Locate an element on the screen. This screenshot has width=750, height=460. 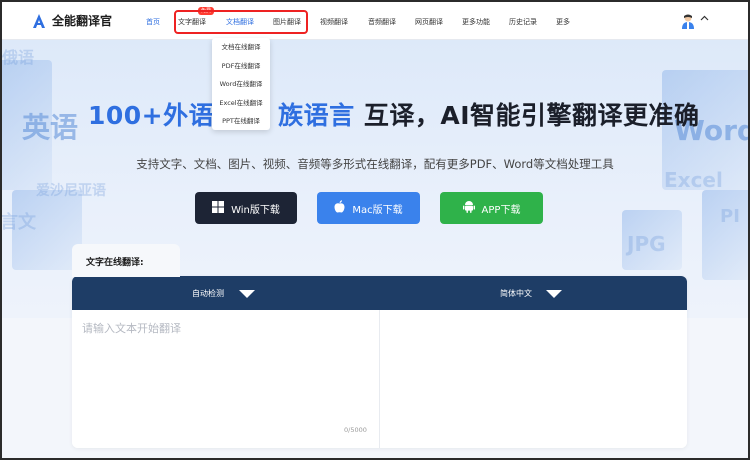
win-download-button: Win版下载 is located at coordinates (246, 208).